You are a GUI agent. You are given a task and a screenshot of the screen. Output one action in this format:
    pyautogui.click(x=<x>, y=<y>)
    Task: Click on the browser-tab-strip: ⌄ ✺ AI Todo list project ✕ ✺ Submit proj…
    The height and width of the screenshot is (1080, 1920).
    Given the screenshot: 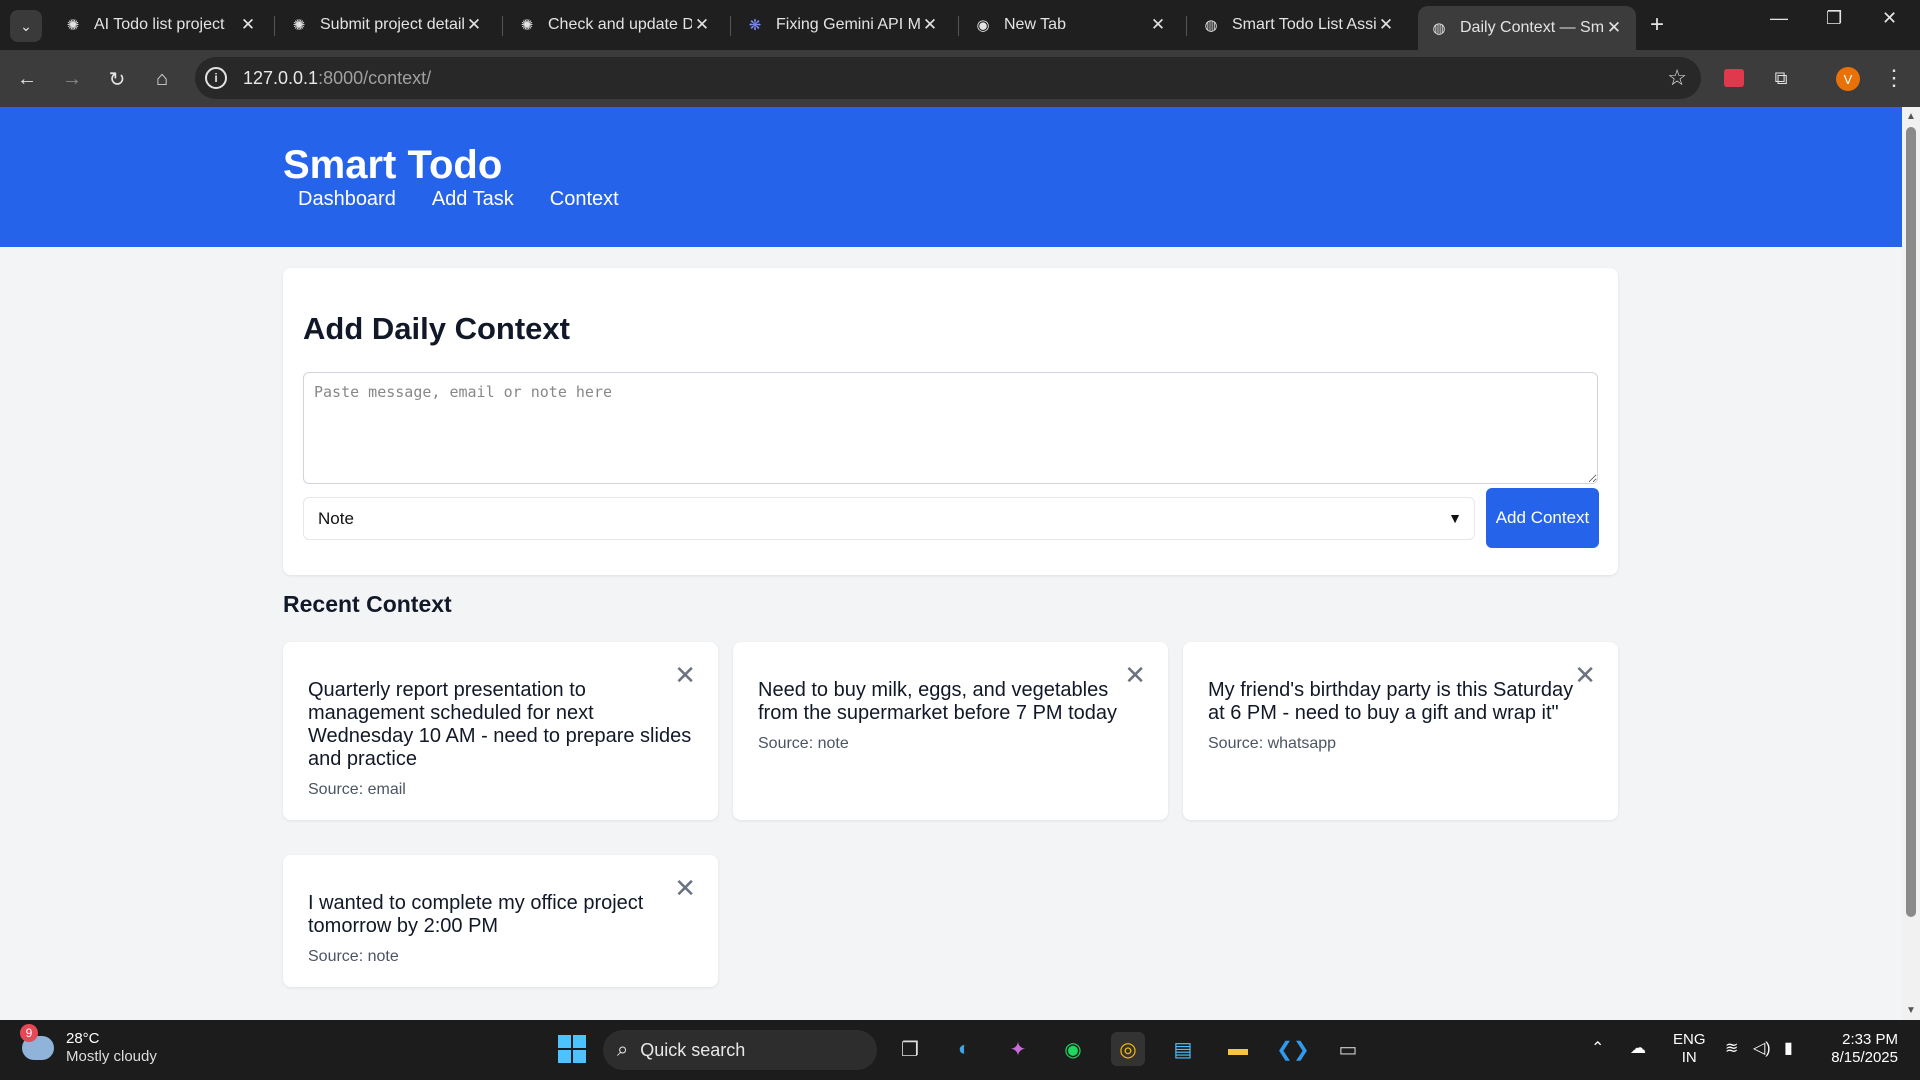 What is the action you would take?
    pyautogui.click(x=960, y=25)
    